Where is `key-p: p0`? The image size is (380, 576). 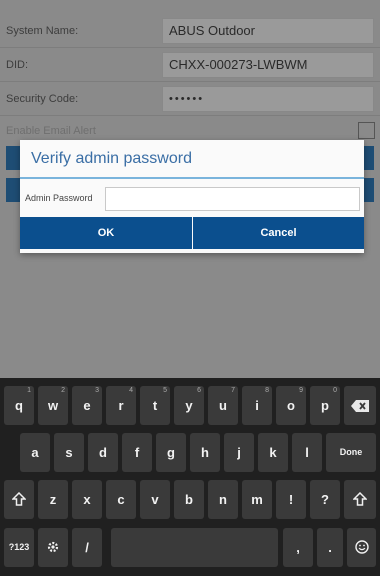
key-p: p0 is located at coordinates (325, 405).